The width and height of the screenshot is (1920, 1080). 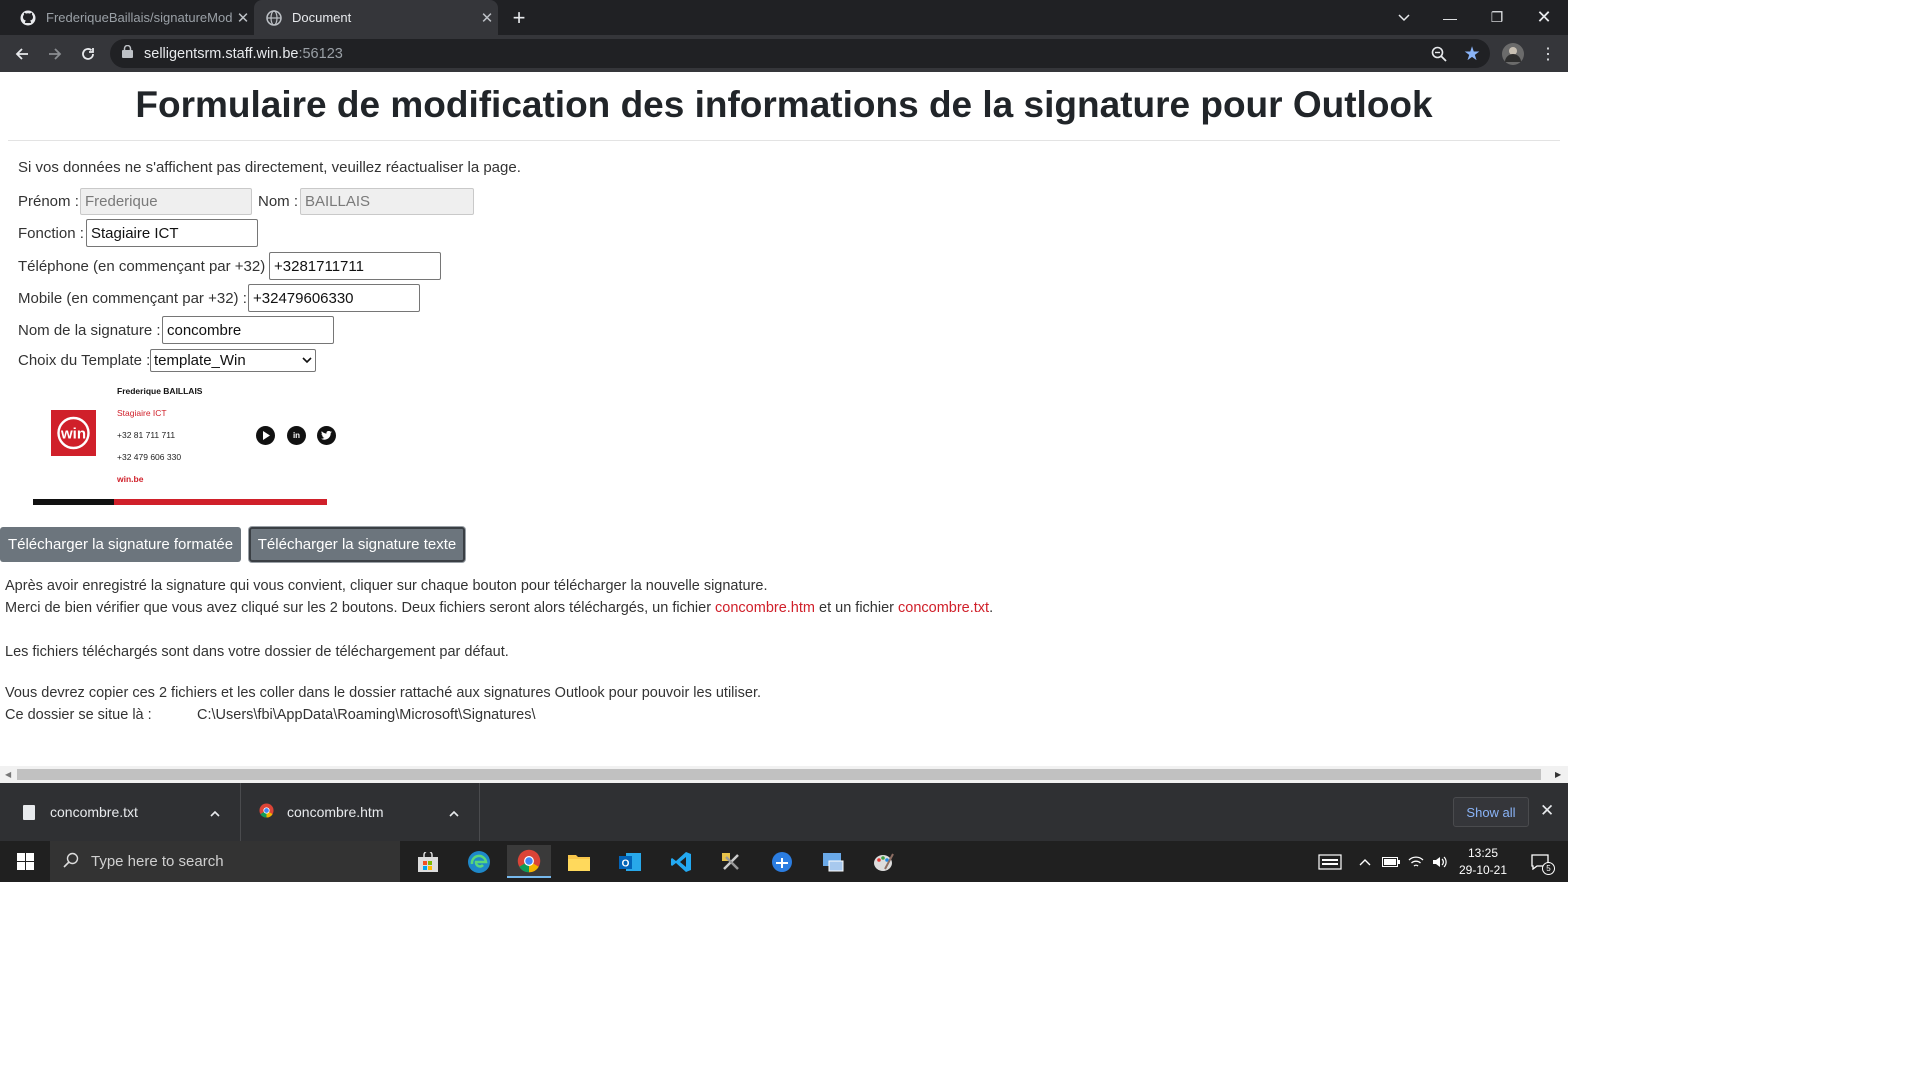 What do you see at coordinates (479, 861) in the screenshot?
I see `edge-icon` at bounding box center [479, 861].